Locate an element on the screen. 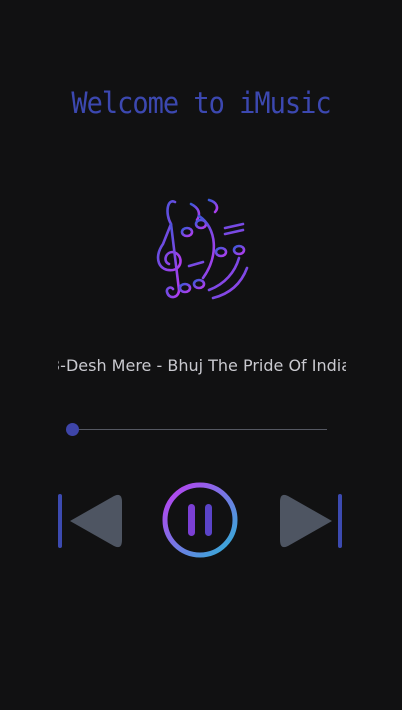 The width and height of the screenshot is (402, 710). play-pause-button is located at coordinates (200, 520).